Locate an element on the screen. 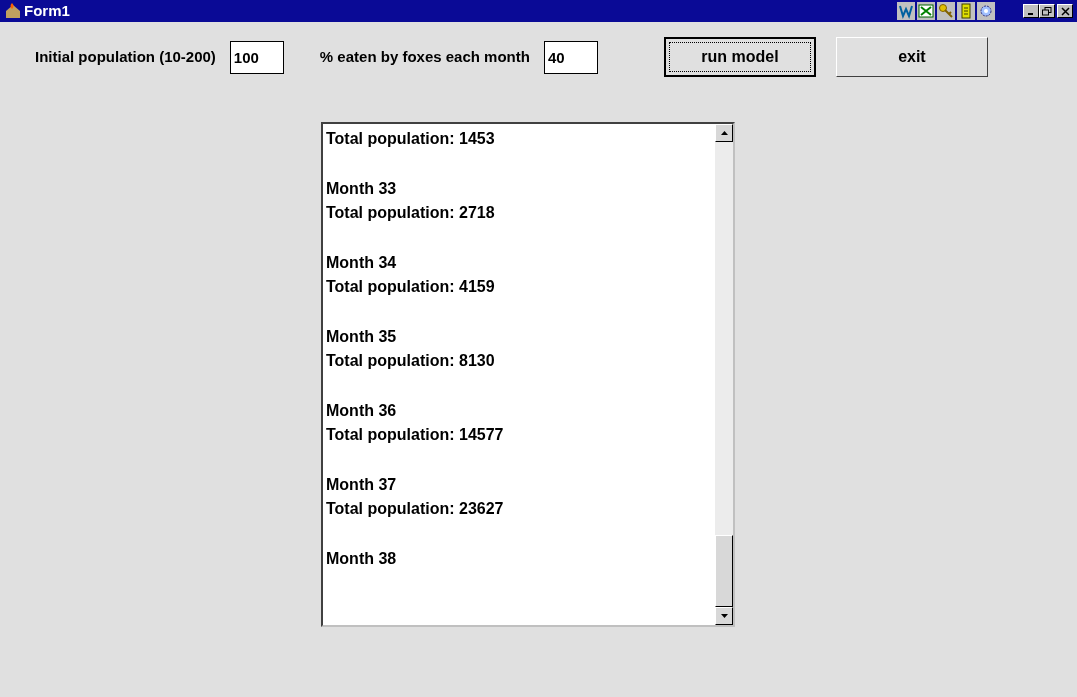 This screenshot has height=697, width=1077. scroll-down-button is located at coordinates (724, 616).